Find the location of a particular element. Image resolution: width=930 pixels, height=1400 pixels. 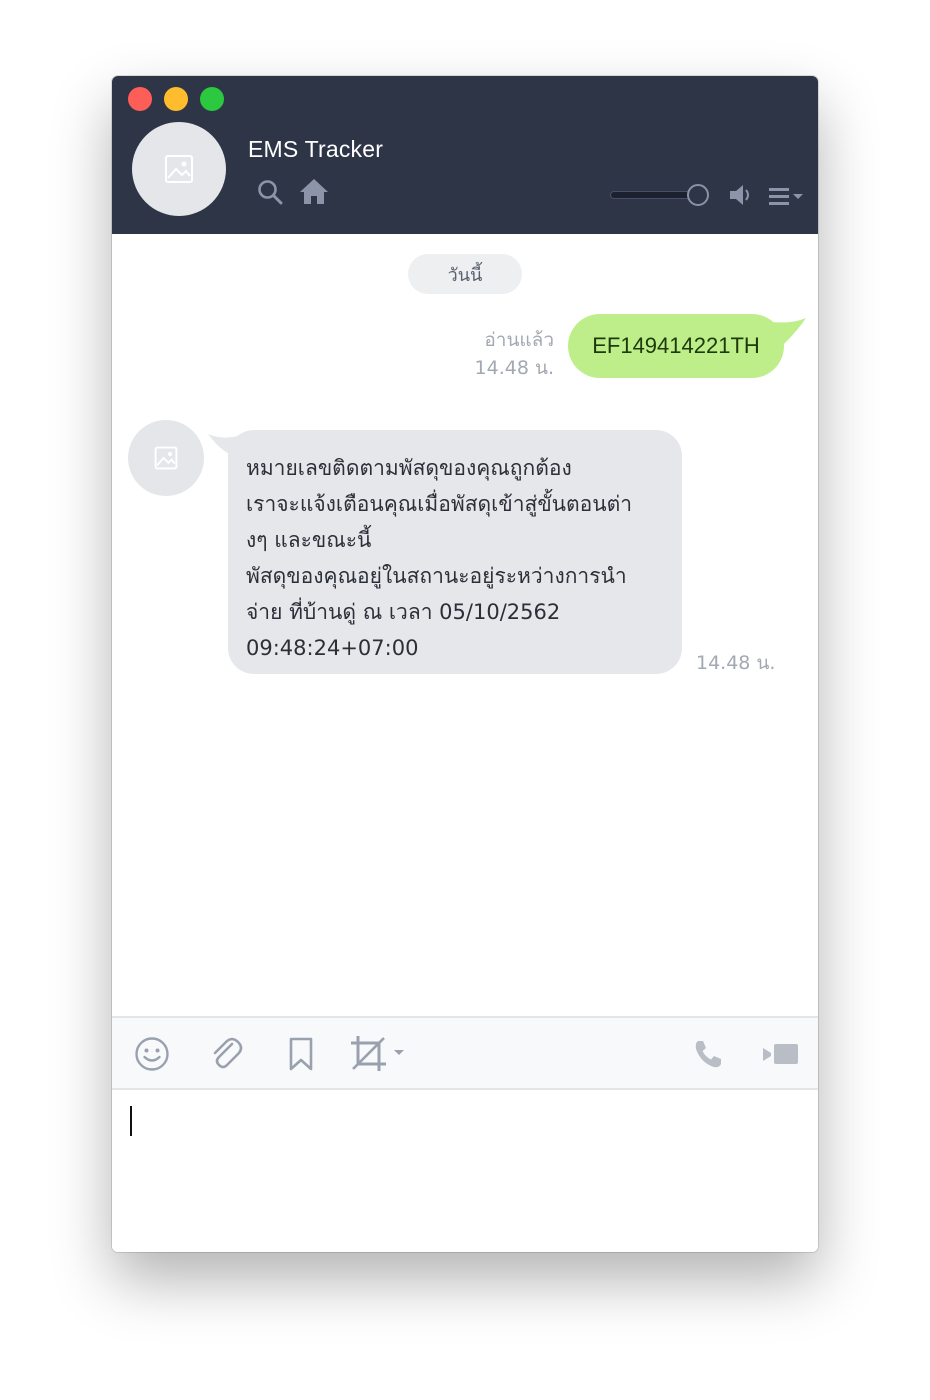

minimize-window-button is located at coordinates (176, 99).